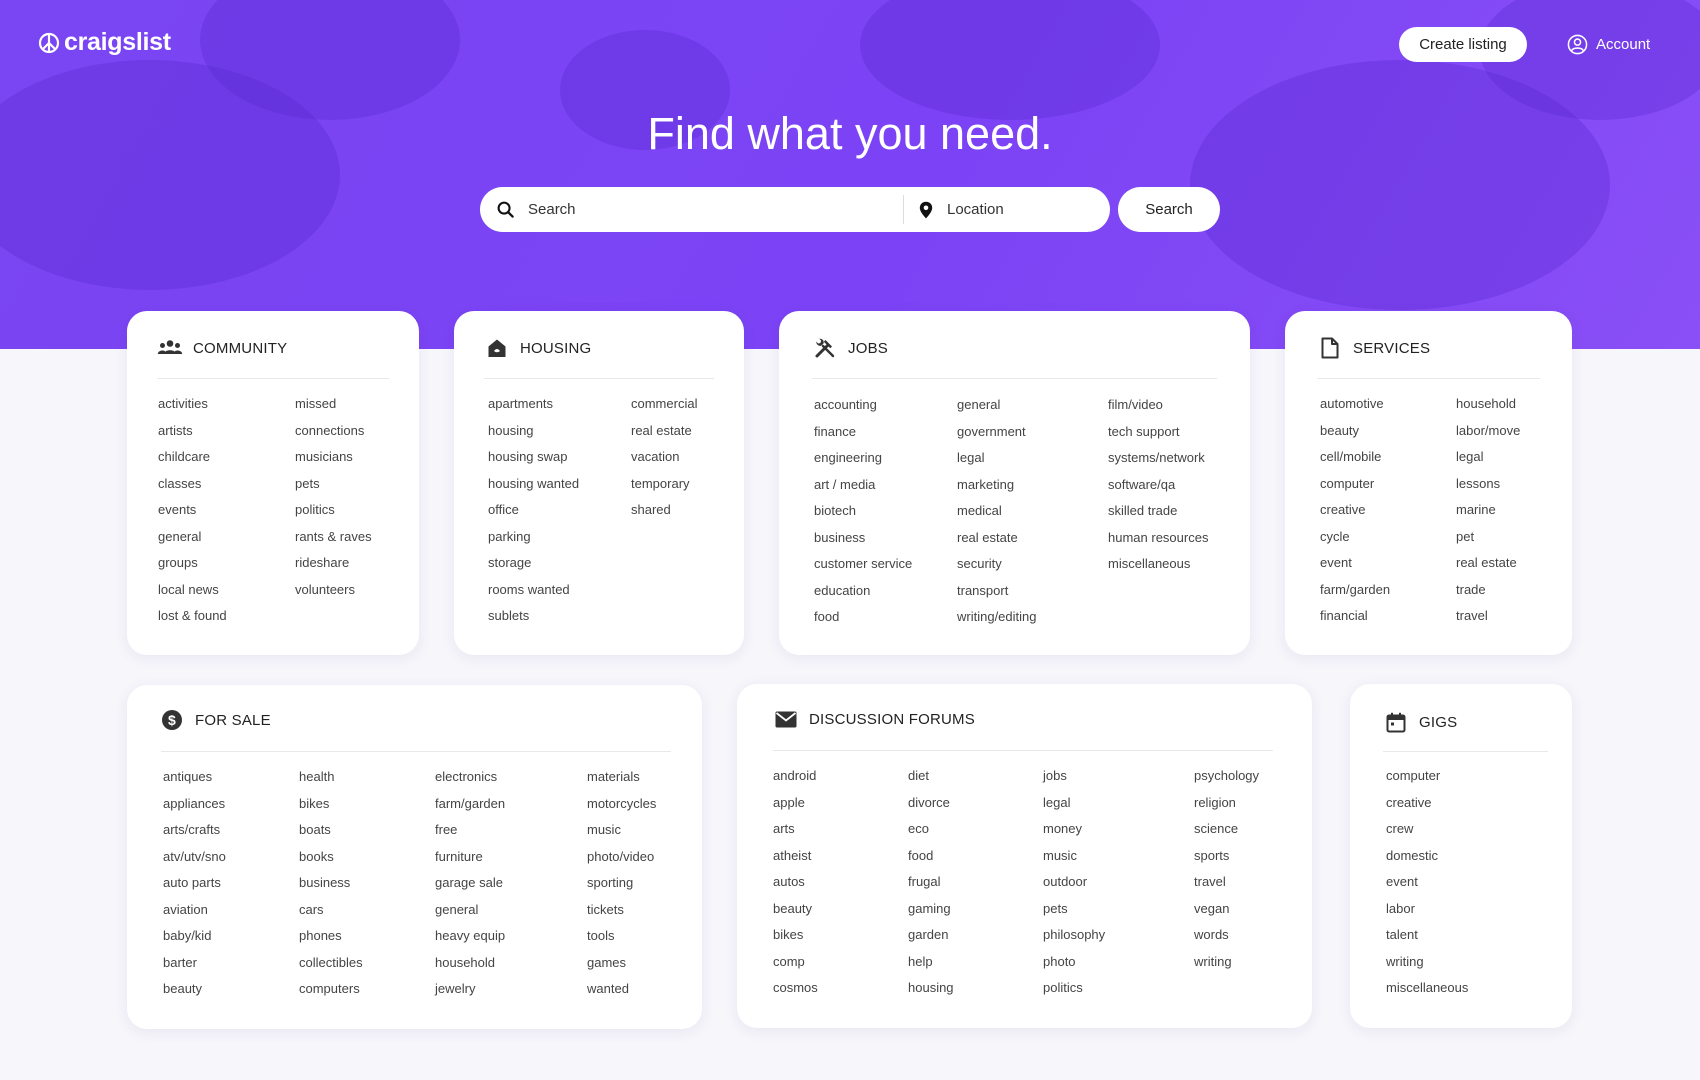 This screenshot has height=1080, width=1700. What do you see at coordinates (1032, 432) in the screenshot?
I see `category-link: government` at bounding box center [1032, 432].